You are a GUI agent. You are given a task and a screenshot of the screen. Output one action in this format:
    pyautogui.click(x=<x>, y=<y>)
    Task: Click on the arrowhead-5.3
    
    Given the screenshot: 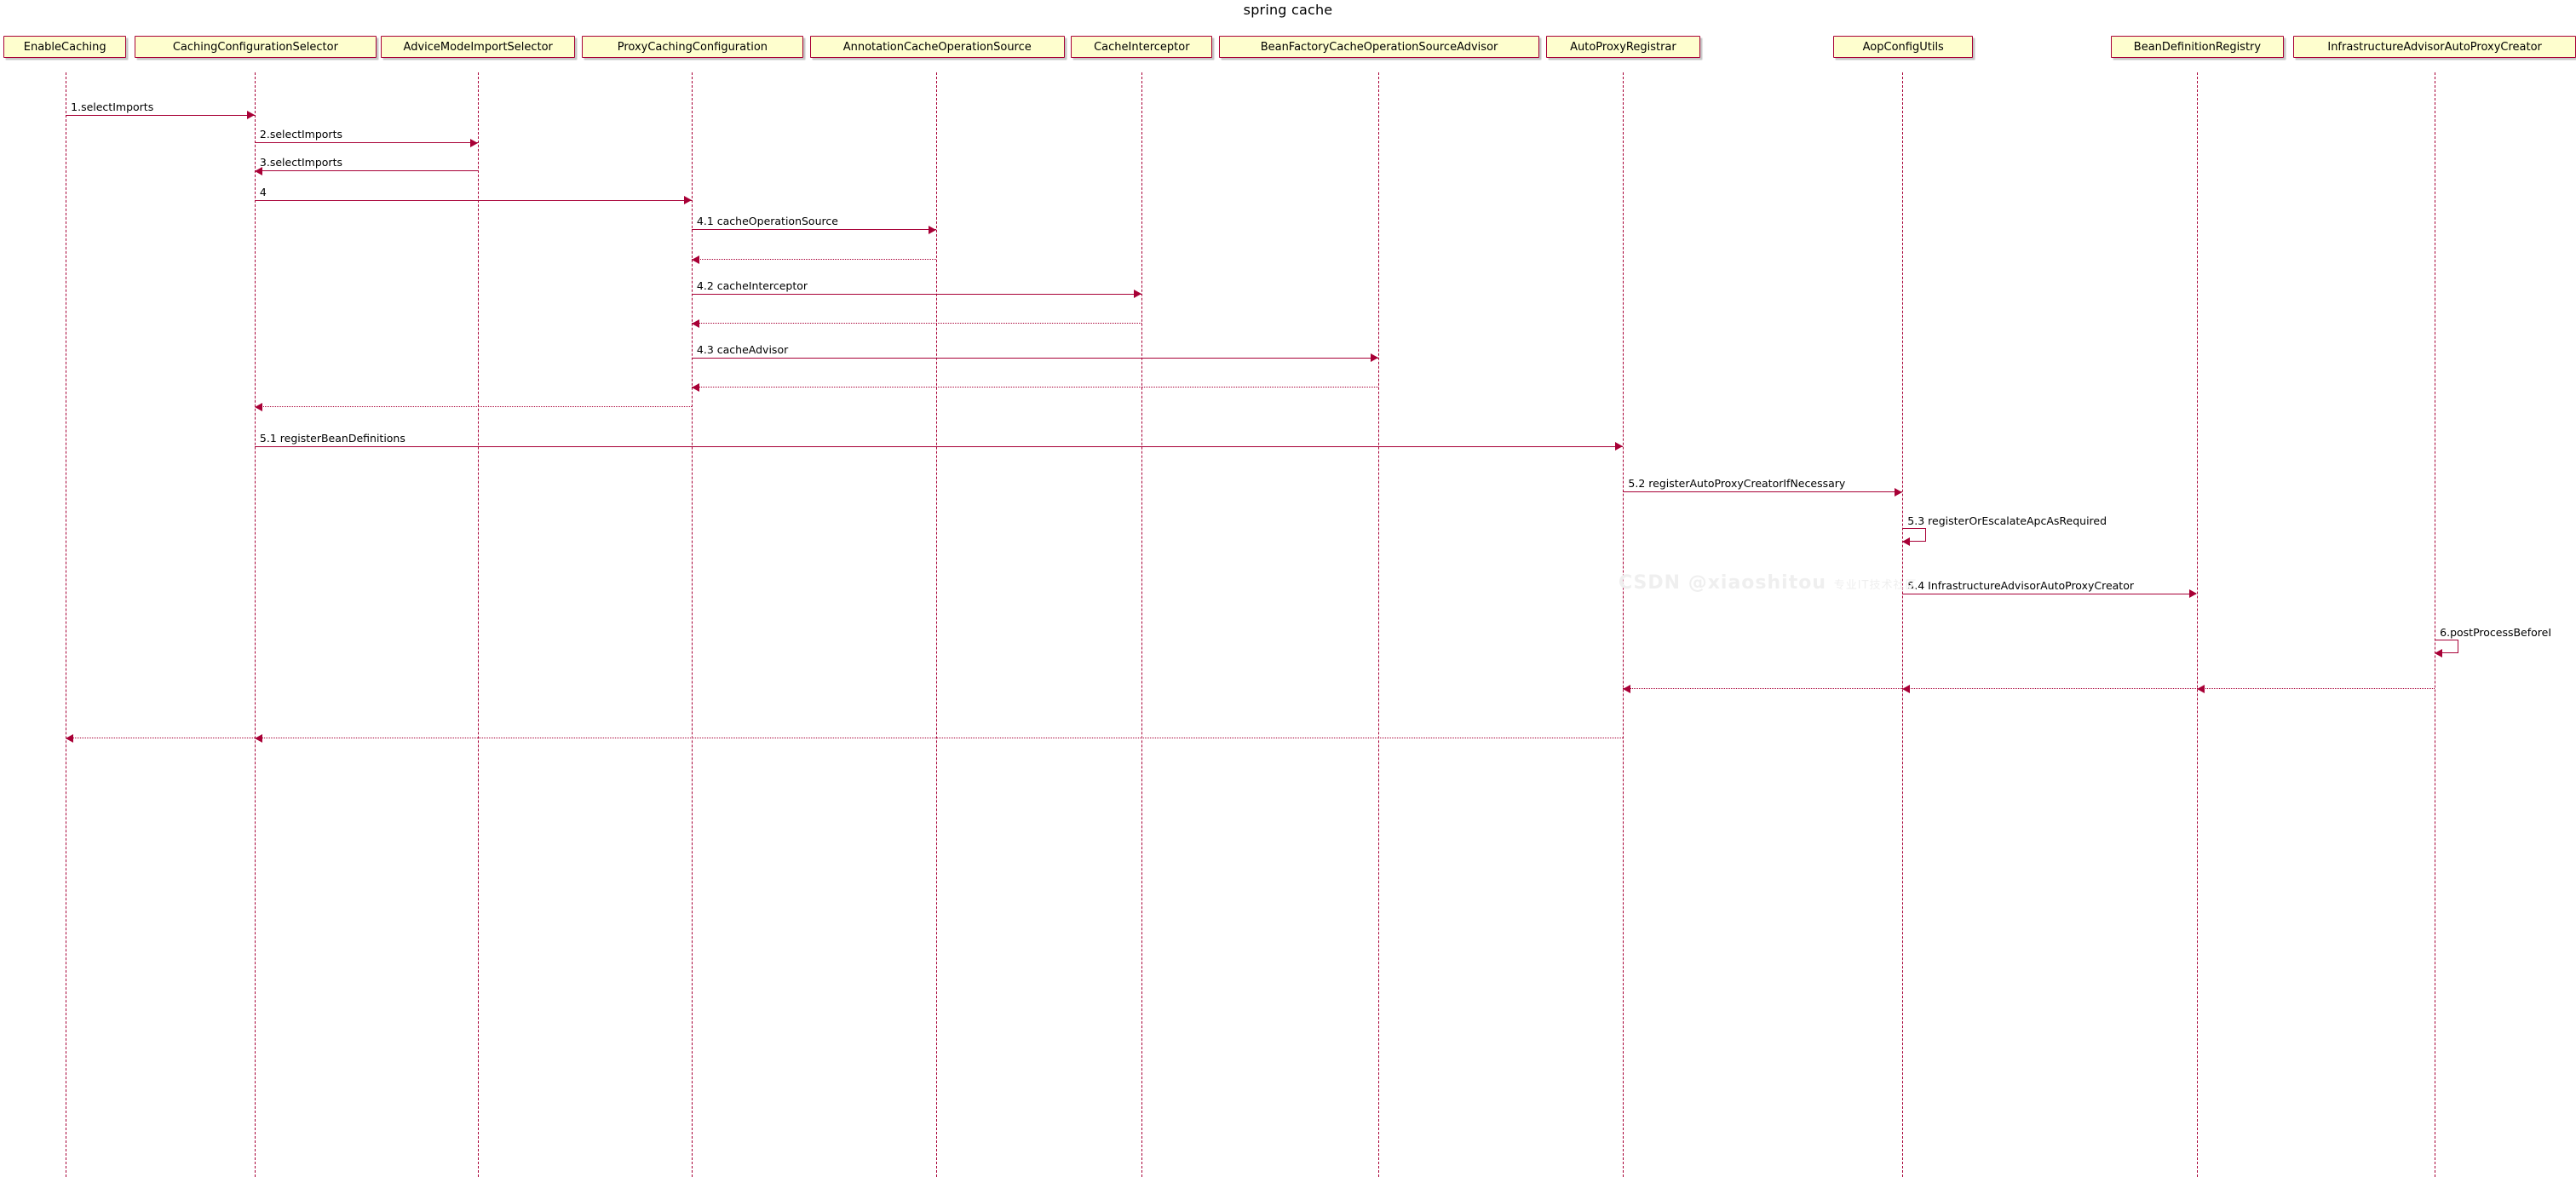 What is the action you would take?
    pyautogui.click(x=1907, y=541)
    